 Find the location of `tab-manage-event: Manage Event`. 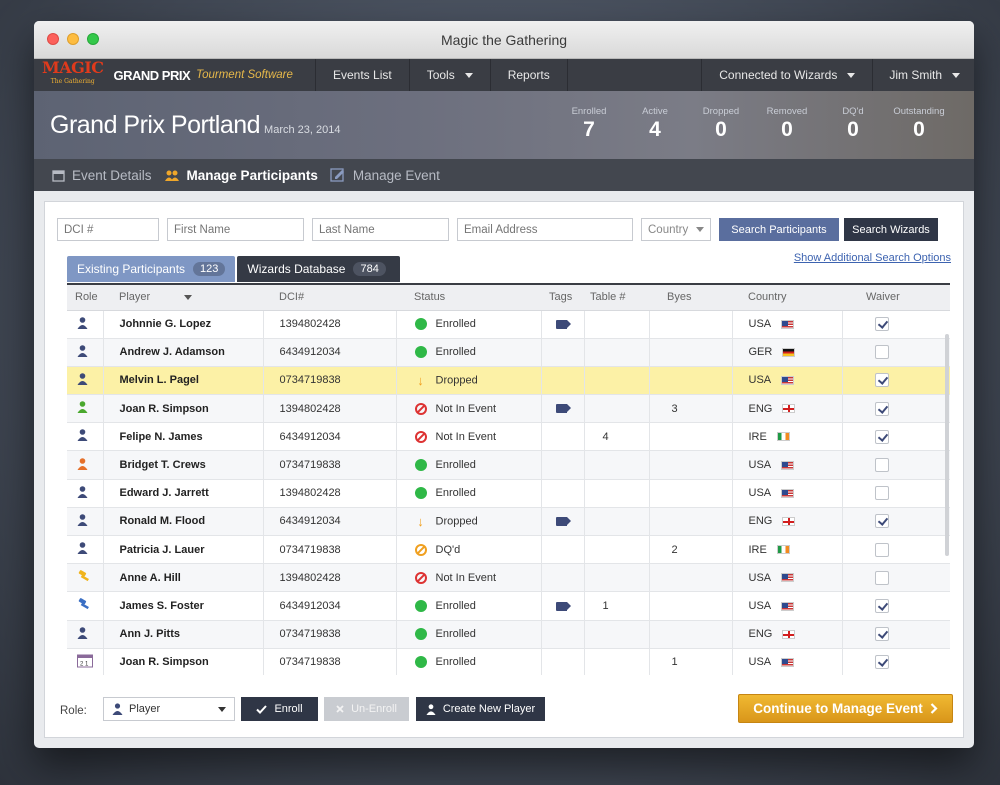

tab-manage-event: Manage Event is located at coordinates (385, 175).